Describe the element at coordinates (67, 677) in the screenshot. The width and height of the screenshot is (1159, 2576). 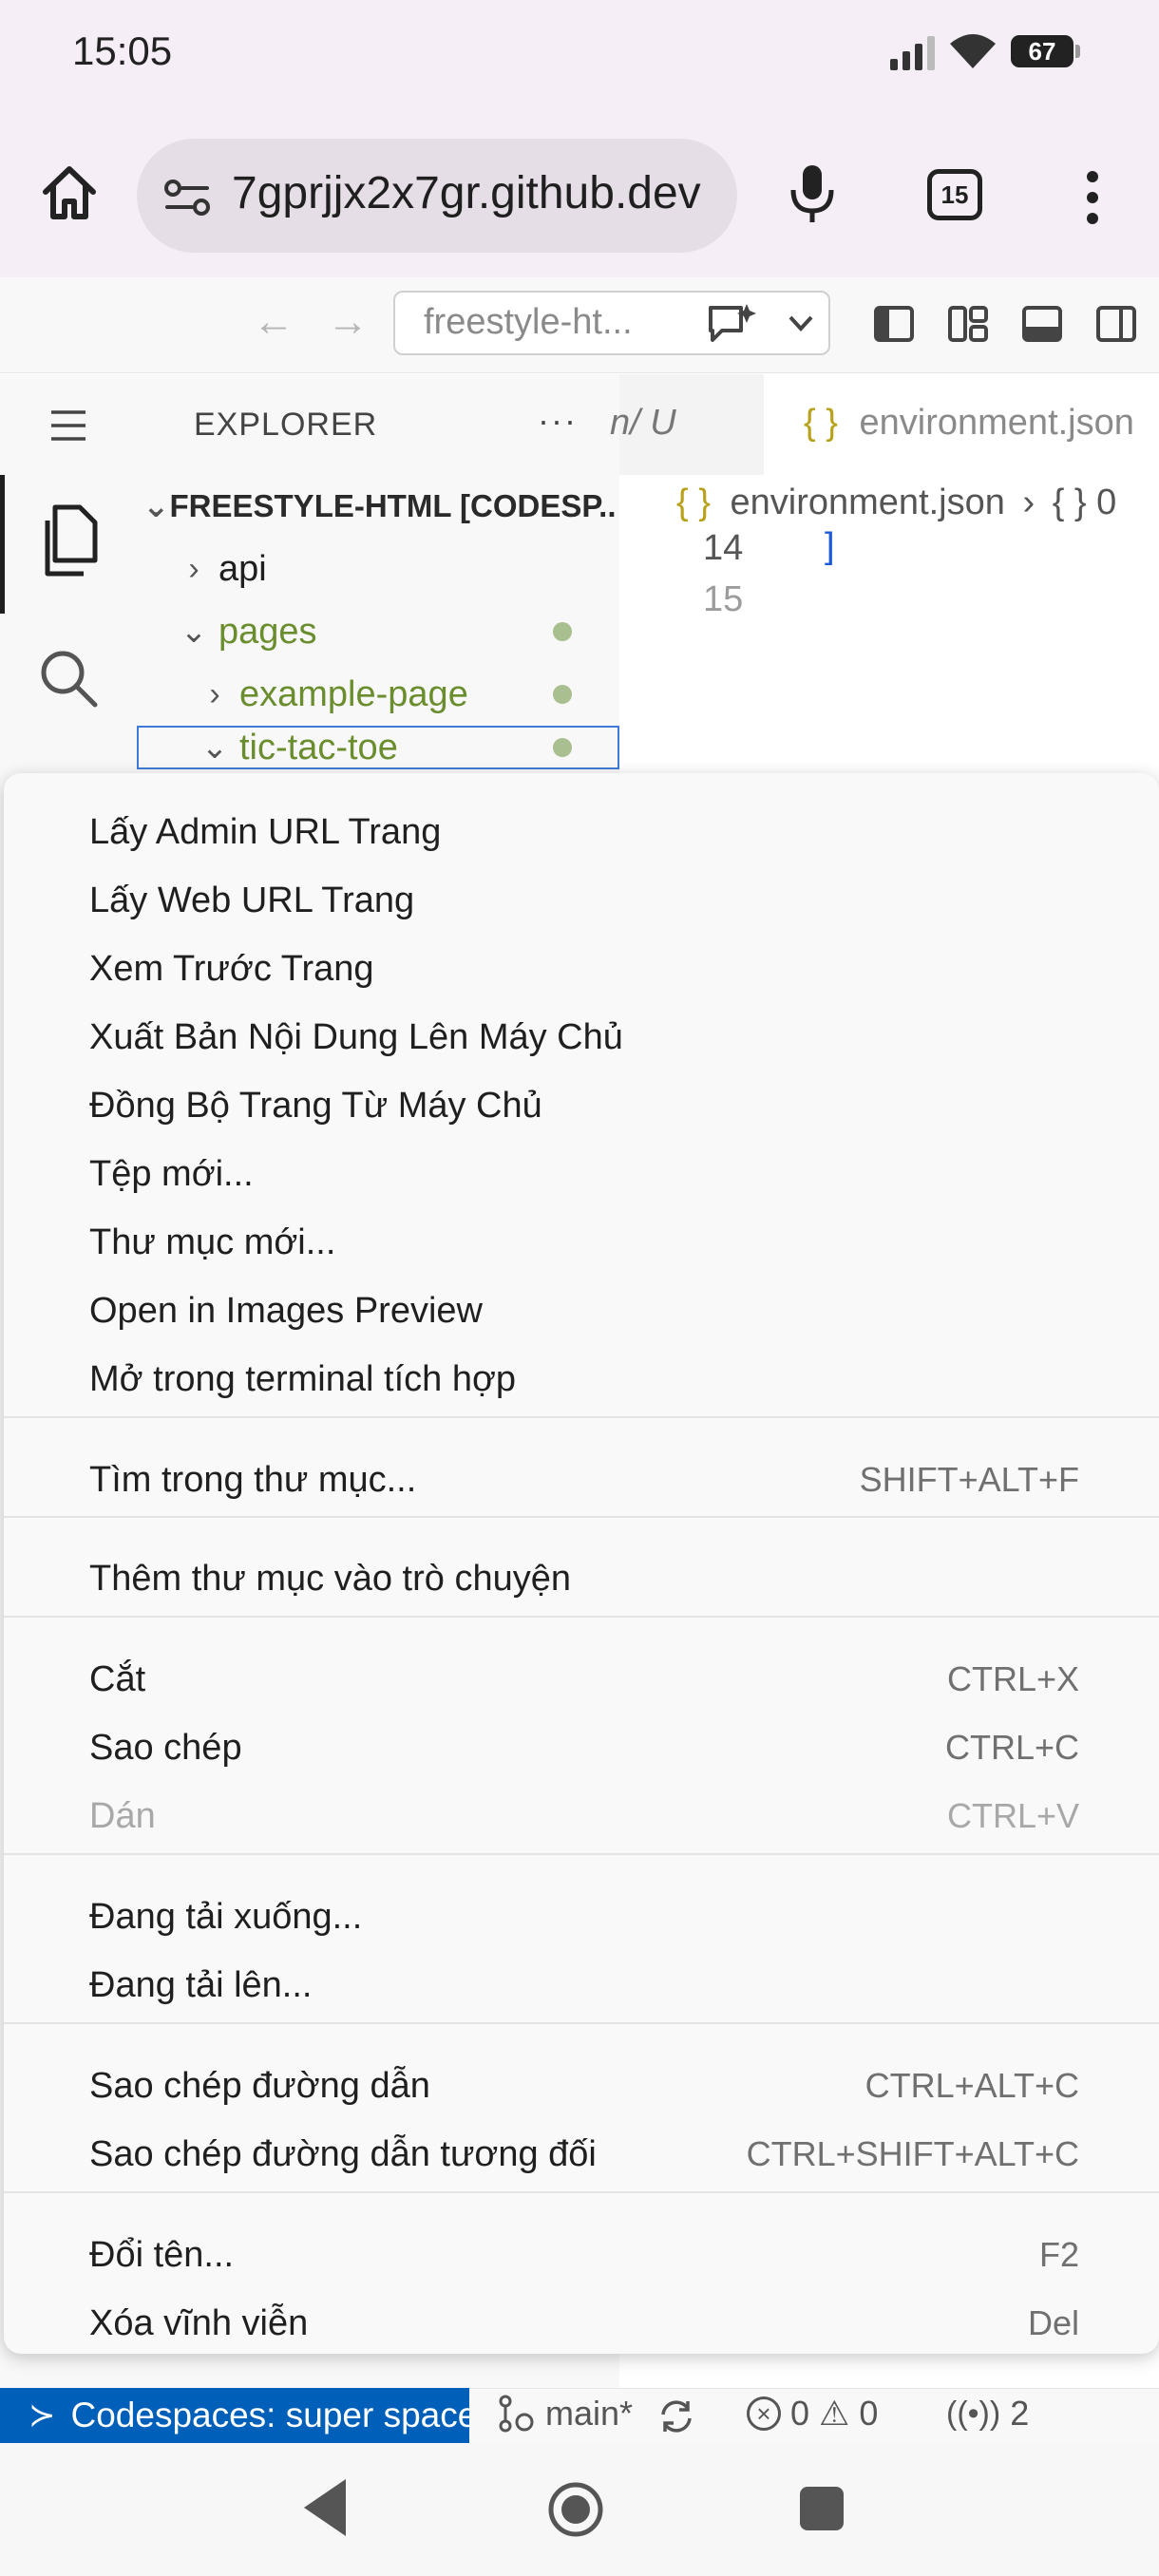
I see `search-icon` at that location.